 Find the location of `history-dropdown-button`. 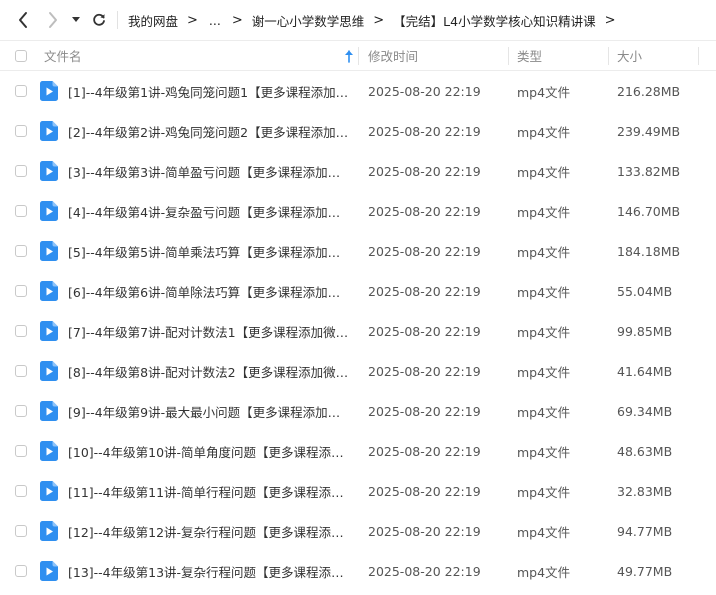

history-dropdown-button is located at coordinates (76, 20).